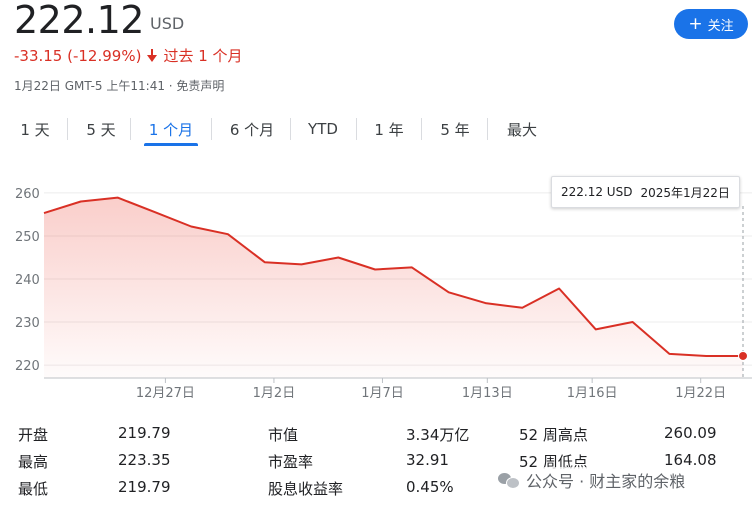 The width and height of the screenshot is (755, 509). What do you see at coordinates (167, 23) in the screenshot?
I see `currency-label: USD` at bounding box center [167, 23].